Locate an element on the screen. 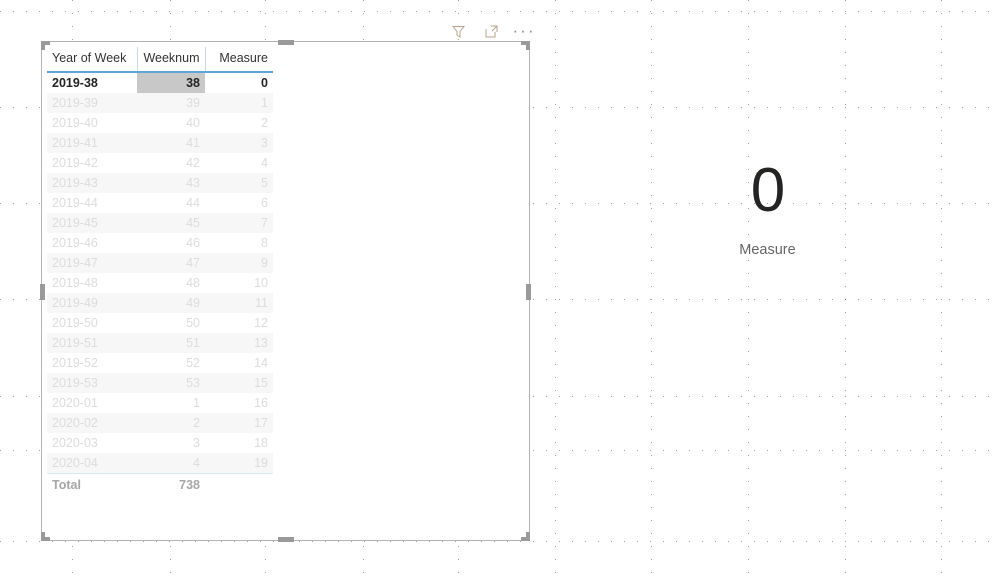 This screenshot has width=999, height=582. cell-weeknum: 44 is located at coordinates (171, 203).